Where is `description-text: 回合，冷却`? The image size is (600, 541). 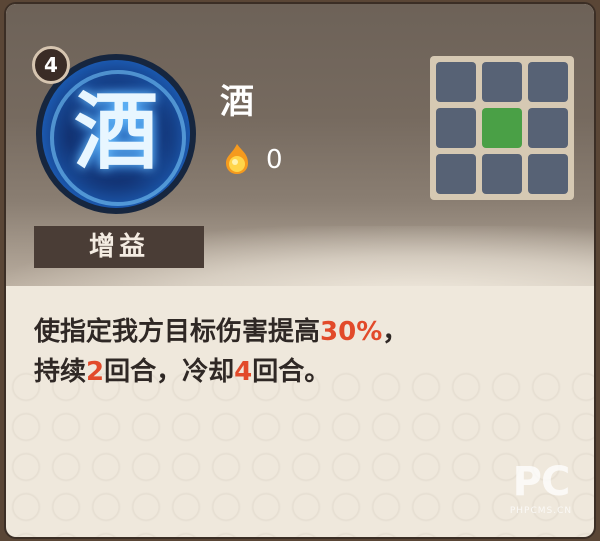
description-text: 回合，冷却 is located at coordinates (169, 372).